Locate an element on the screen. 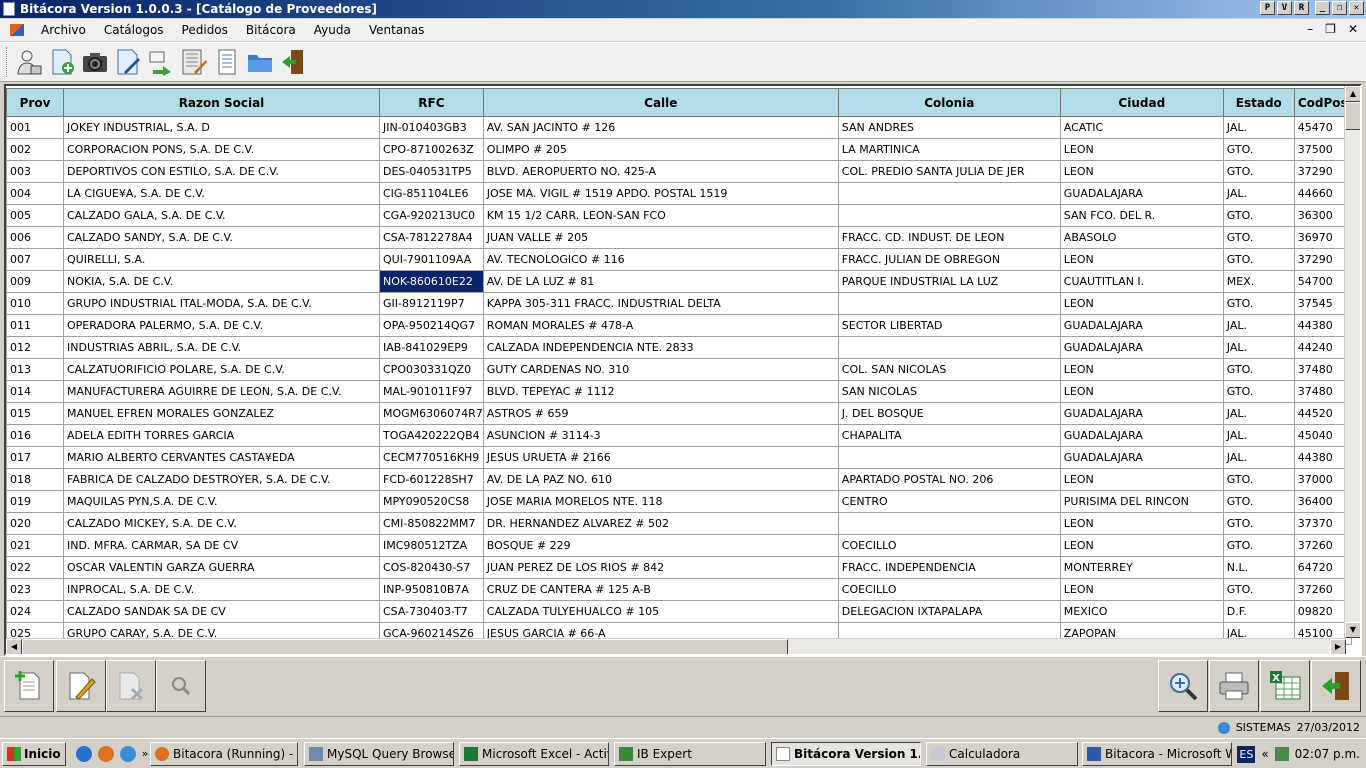 This screenshot has width=1366, height=768. cell-ciudad: SAN FCO. DEL R. is located at coordinates (1141, 215).